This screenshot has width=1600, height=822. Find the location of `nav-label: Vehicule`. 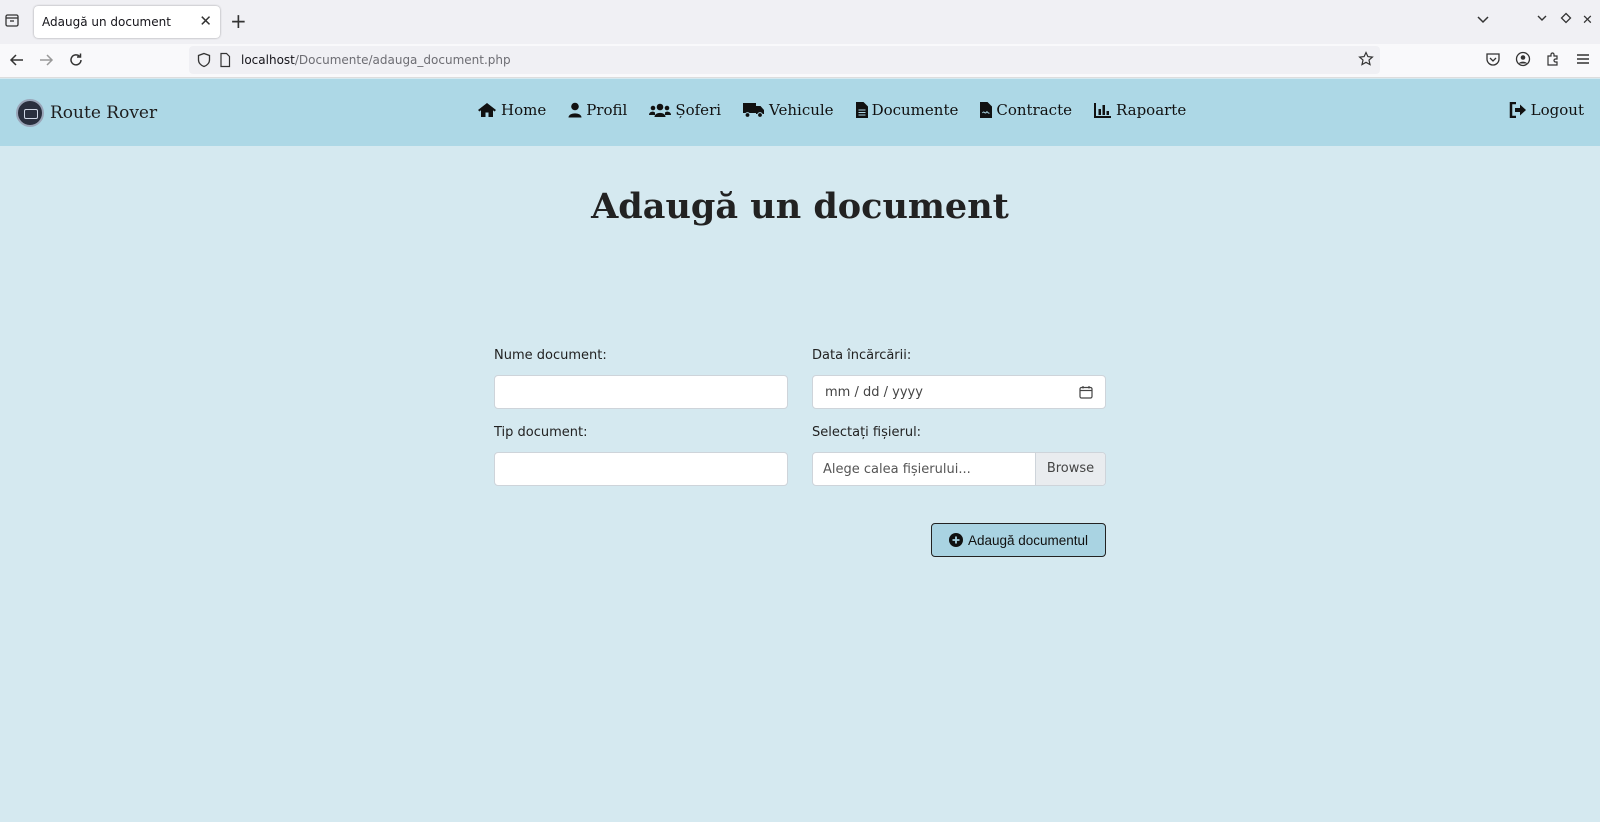

nav-label: Vehicule is located at coordinates (801, 110).